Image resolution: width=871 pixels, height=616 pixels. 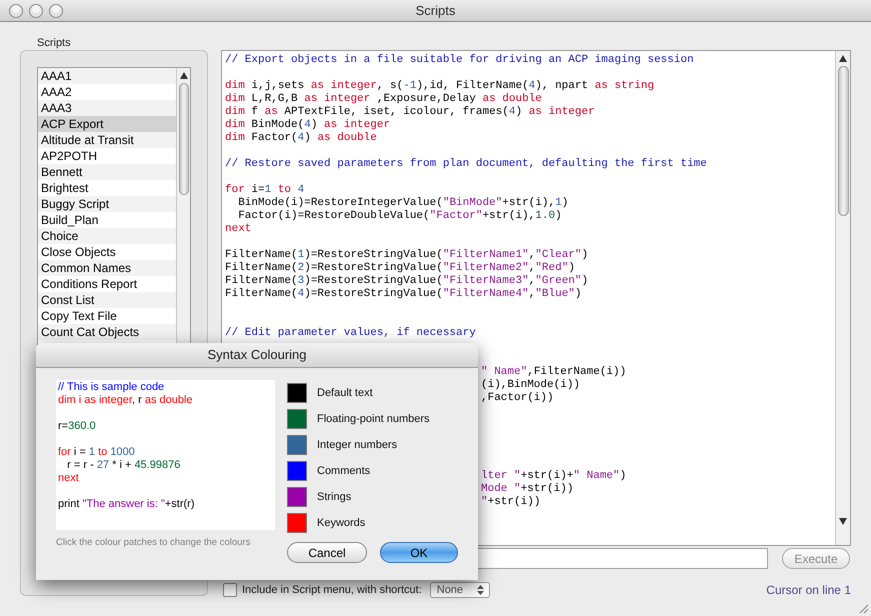 I want to click on code-line: // Edit parameter values, if necessary, so click(x=350, y=333).